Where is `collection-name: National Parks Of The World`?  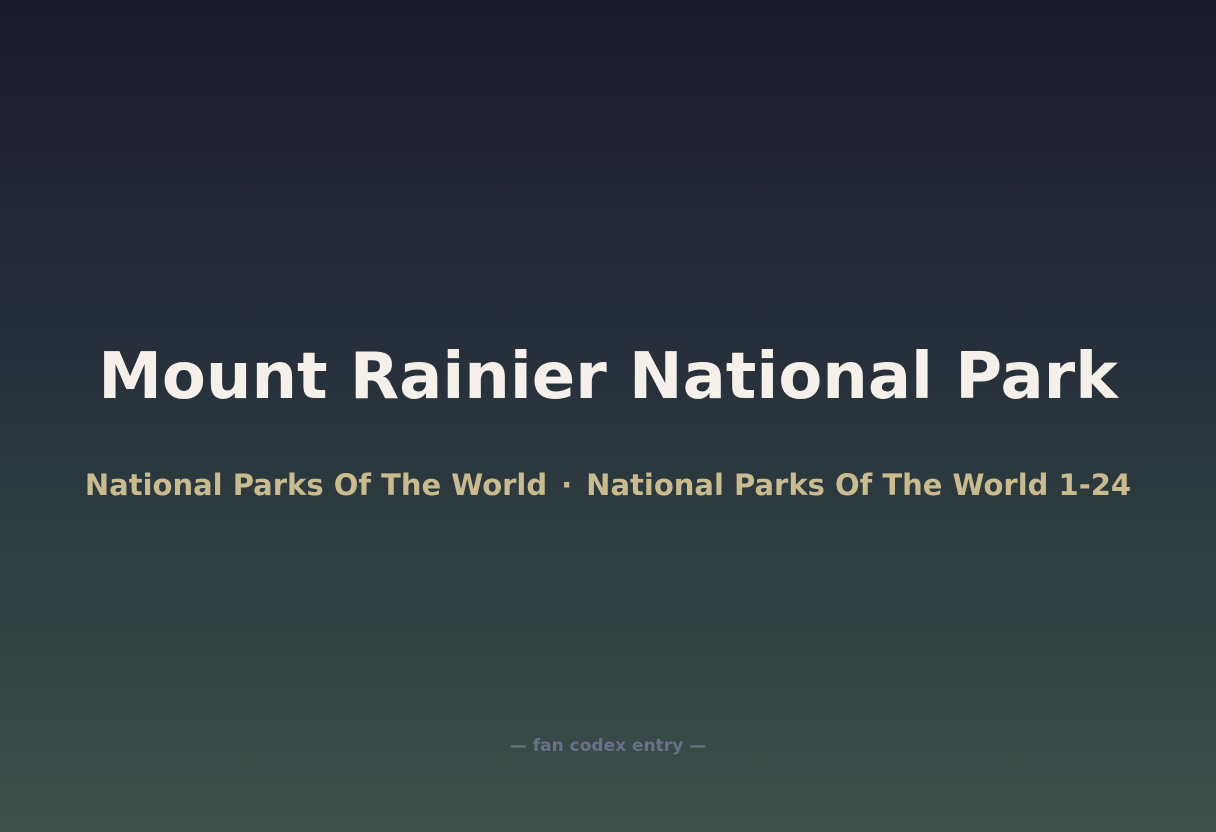 collection-name: National Parks Of The World is located at coordinates (316, 485).